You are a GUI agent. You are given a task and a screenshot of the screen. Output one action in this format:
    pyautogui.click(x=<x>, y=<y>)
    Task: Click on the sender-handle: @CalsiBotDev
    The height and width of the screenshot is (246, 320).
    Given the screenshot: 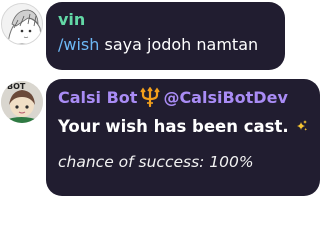 What is the action you would take?
    pyautogui.click(x=225, y=97)
    